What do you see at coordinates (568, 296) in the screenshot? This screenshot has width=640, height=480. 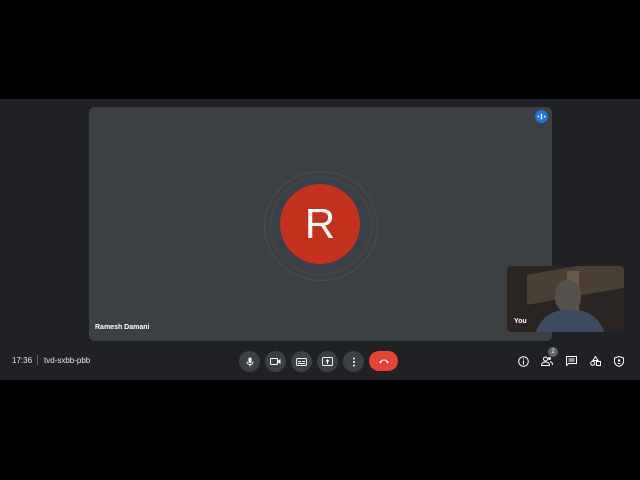 I see `self-view-person` at bounding box center [568, 296].